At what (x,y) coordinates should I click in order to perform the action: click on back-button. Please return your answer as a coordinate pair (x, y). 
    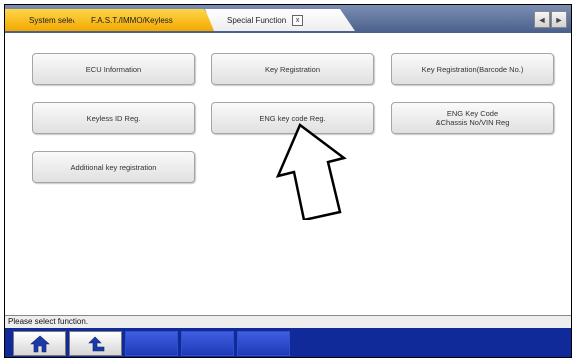
    Looking at the image, I should click on (95, 343).